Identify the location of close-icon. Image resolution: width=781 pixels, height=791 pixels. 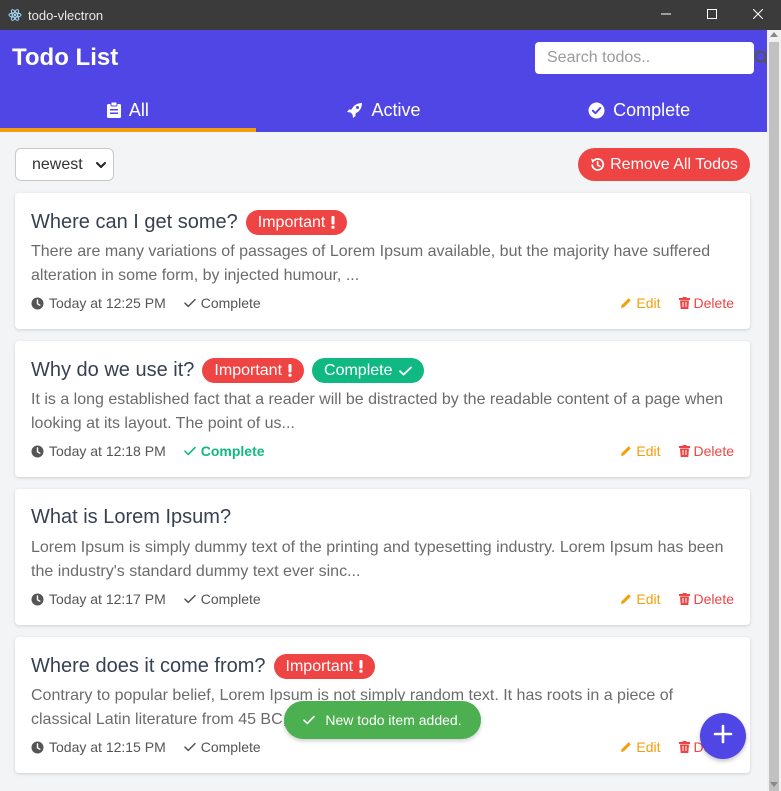
(758, 15).